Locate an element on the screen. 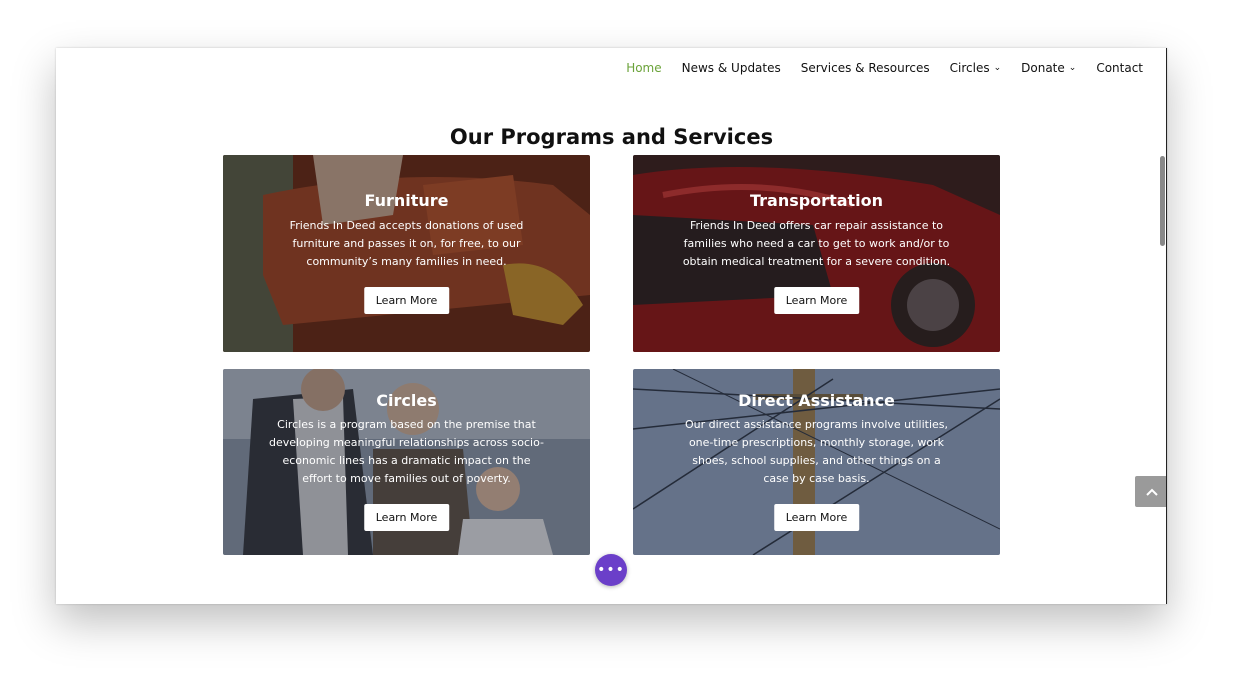  chevron-up-icon is located at coordinates (1151, 492).